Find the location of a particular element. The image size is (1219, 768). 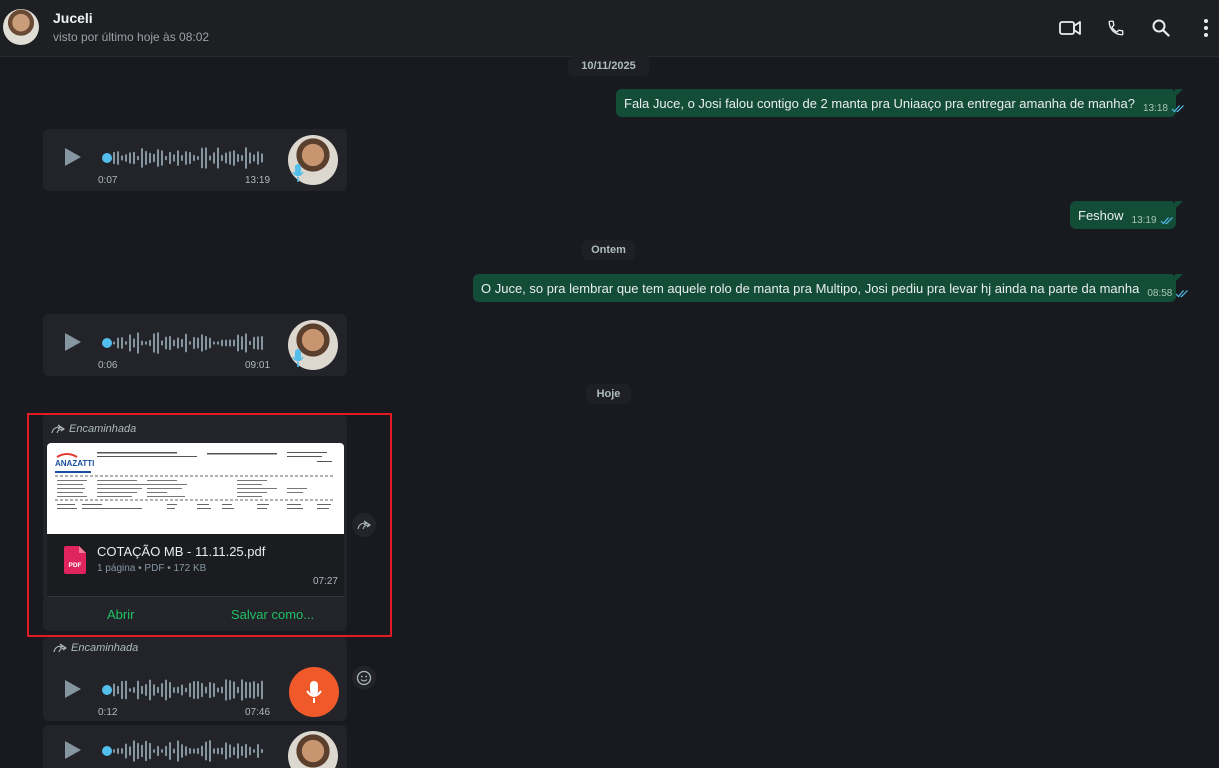

message-time: 13:18 is located at coordinates (1155, 108).